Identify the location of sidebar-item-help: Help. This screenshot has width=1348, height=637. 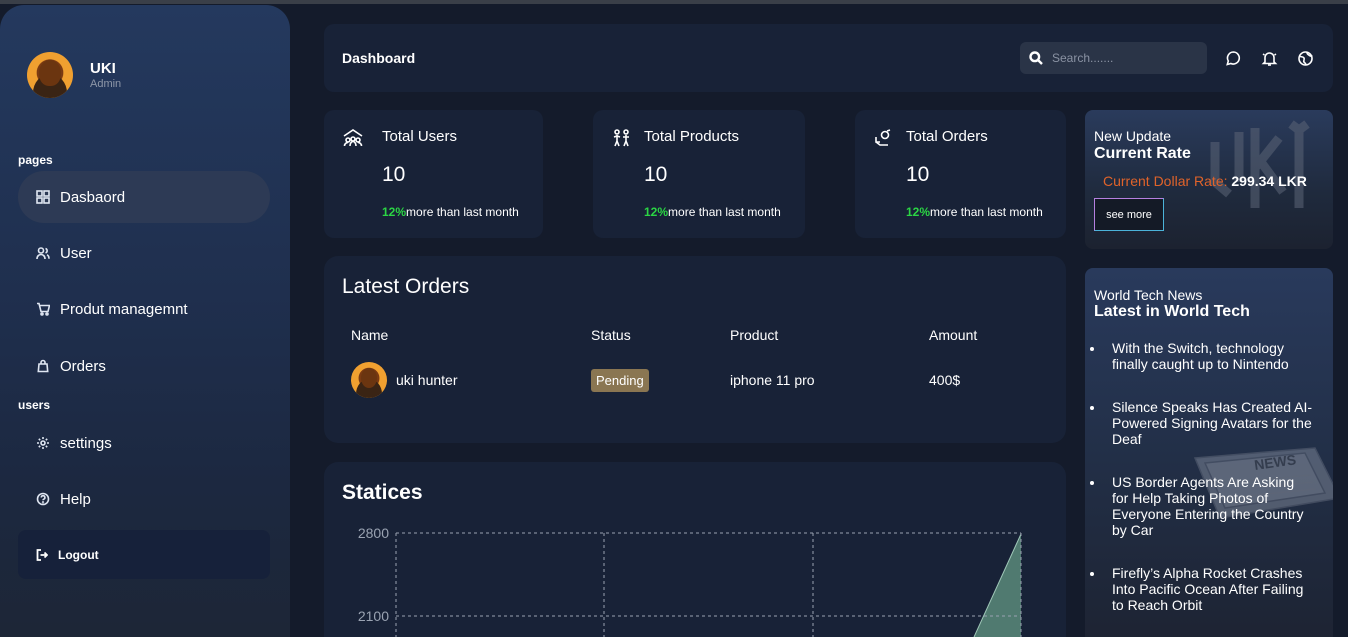
(144, 499).